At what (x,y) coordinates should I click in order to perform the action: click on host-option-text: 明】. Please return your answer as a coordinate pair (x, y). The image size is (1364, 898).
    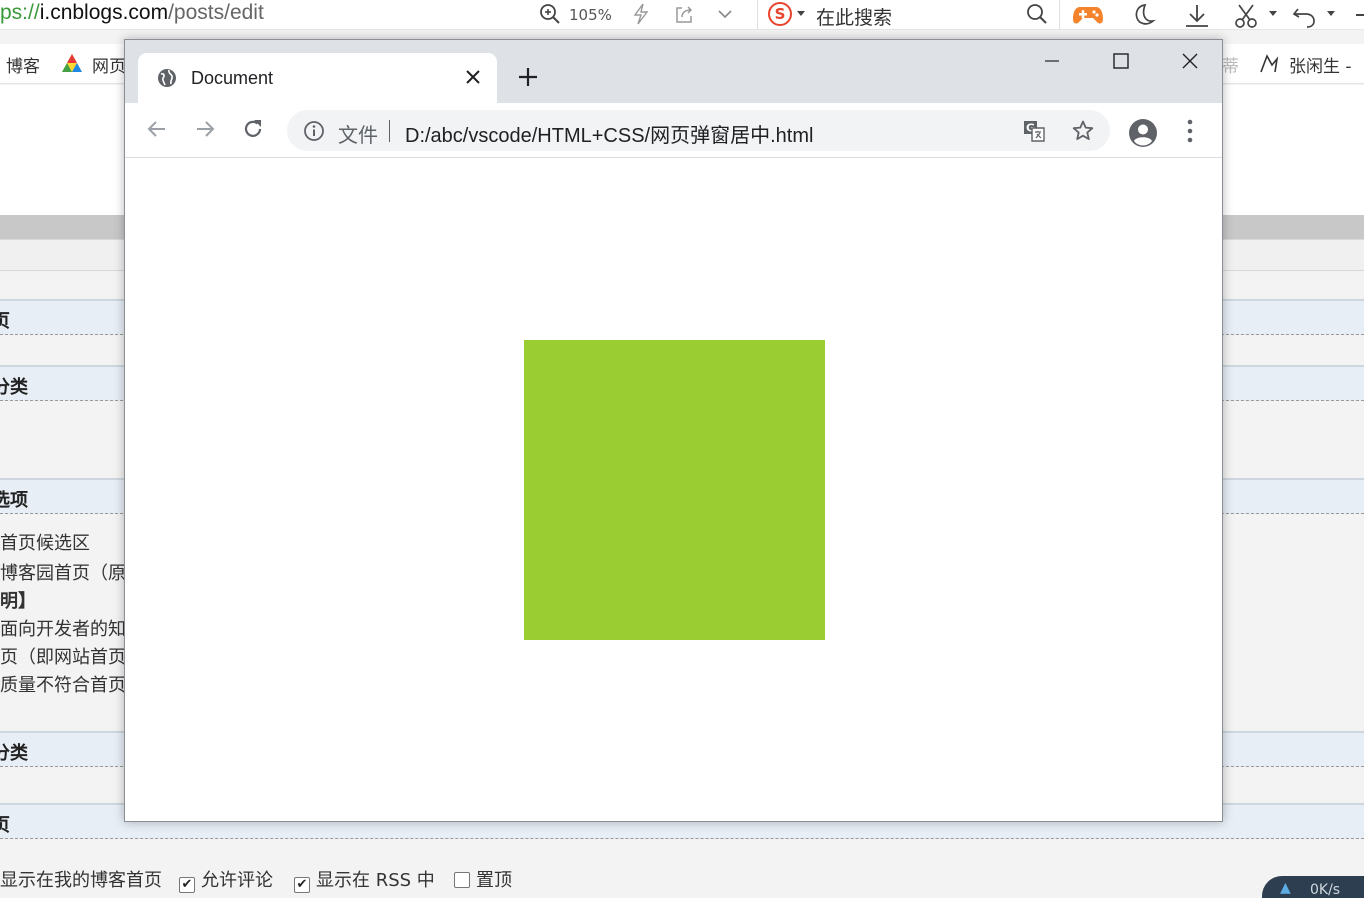
    Looking at the image, I should click on (18, 601).